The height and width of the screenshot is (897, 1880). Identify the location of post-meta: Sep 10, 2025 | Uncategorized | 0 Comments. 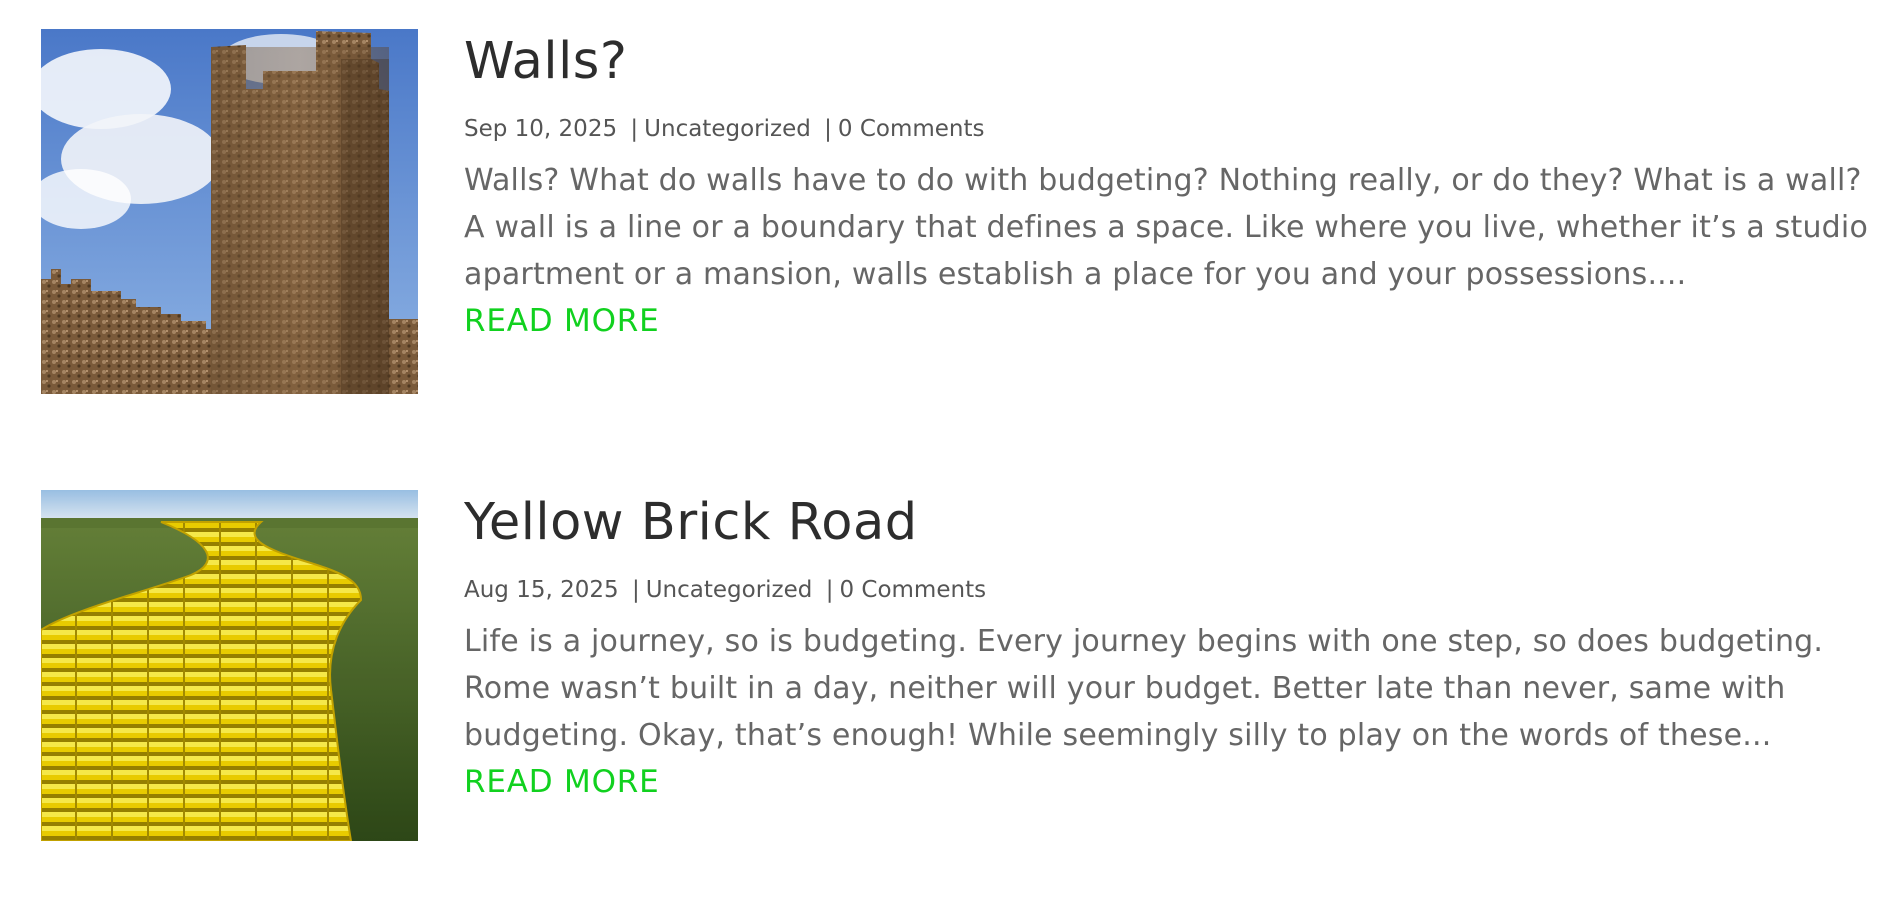
(1172, 129).